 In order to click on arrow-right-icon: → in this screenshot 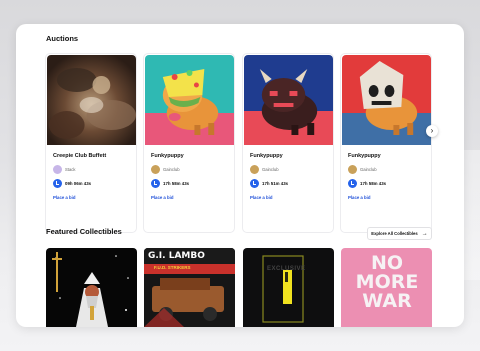, I will do `click(424, 233)`.